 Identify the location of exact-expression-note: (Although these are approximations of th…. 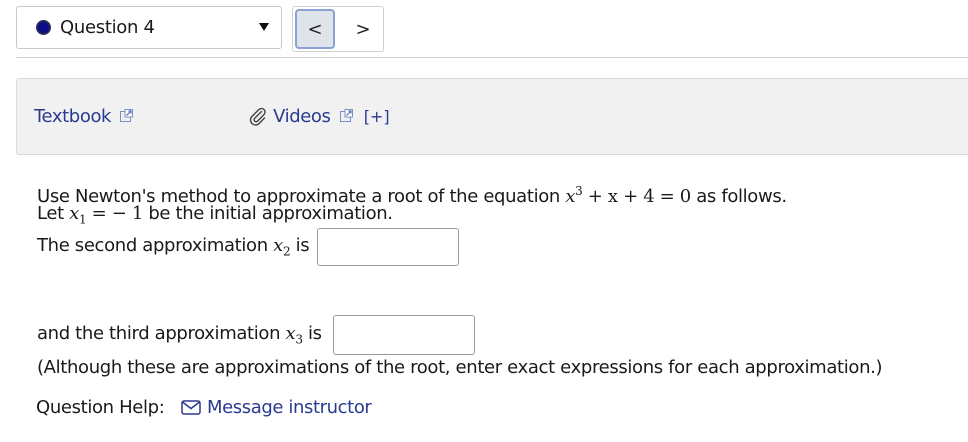
(460, 367).